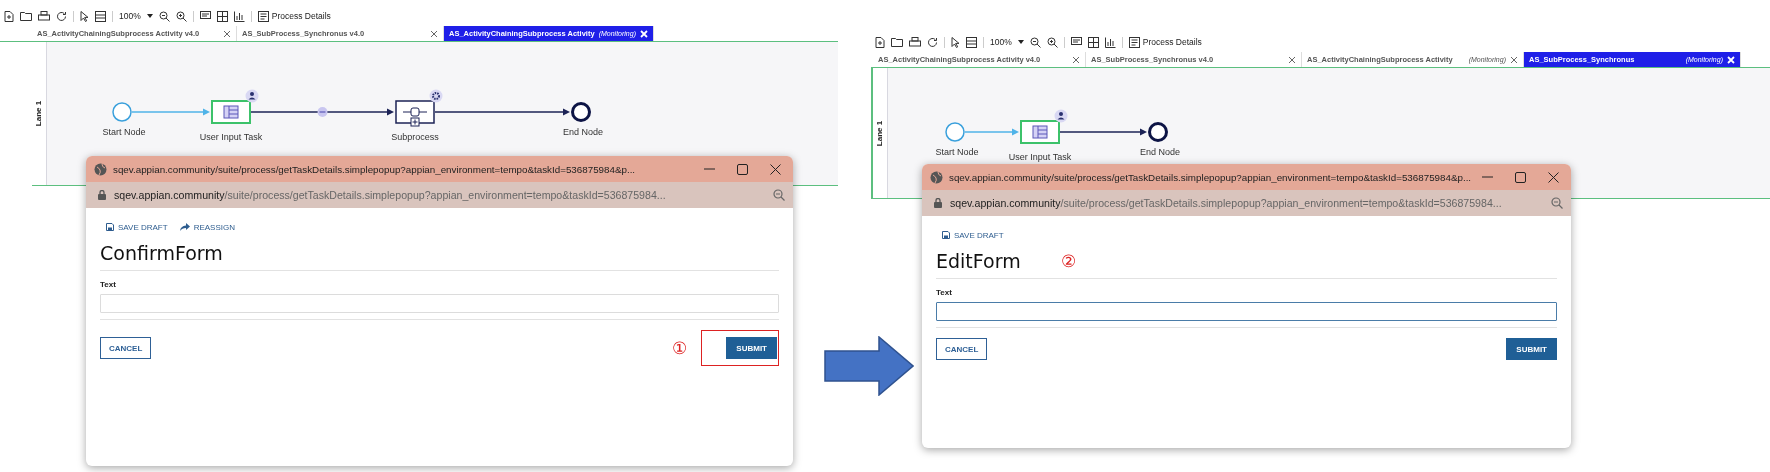 Image resolution: width=1770 pixels, height=472 pixels. What do you see at coordinates (161, 253) in the screenshot?
I see `form-heading: ConfirmForm` at bounding box center [161, 253].